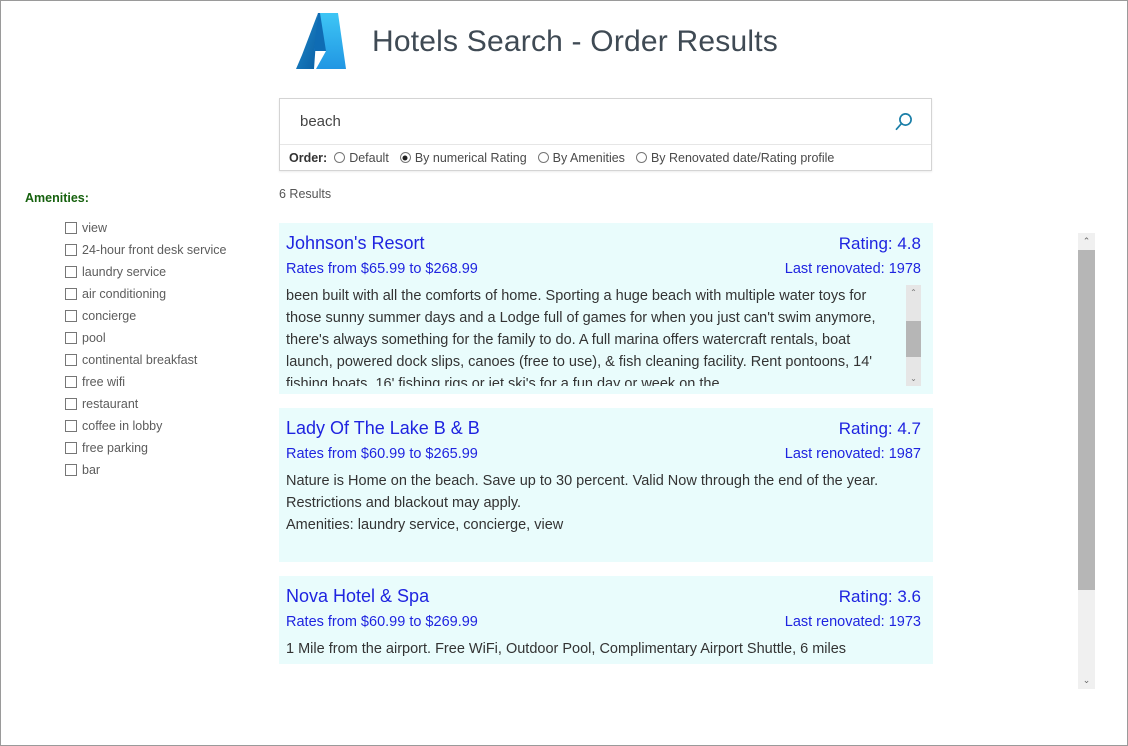 Image resolution: width=1128 pixels, height=746 pixels. I want to click on amenity-label: continental breakfast, so click(140, 360).